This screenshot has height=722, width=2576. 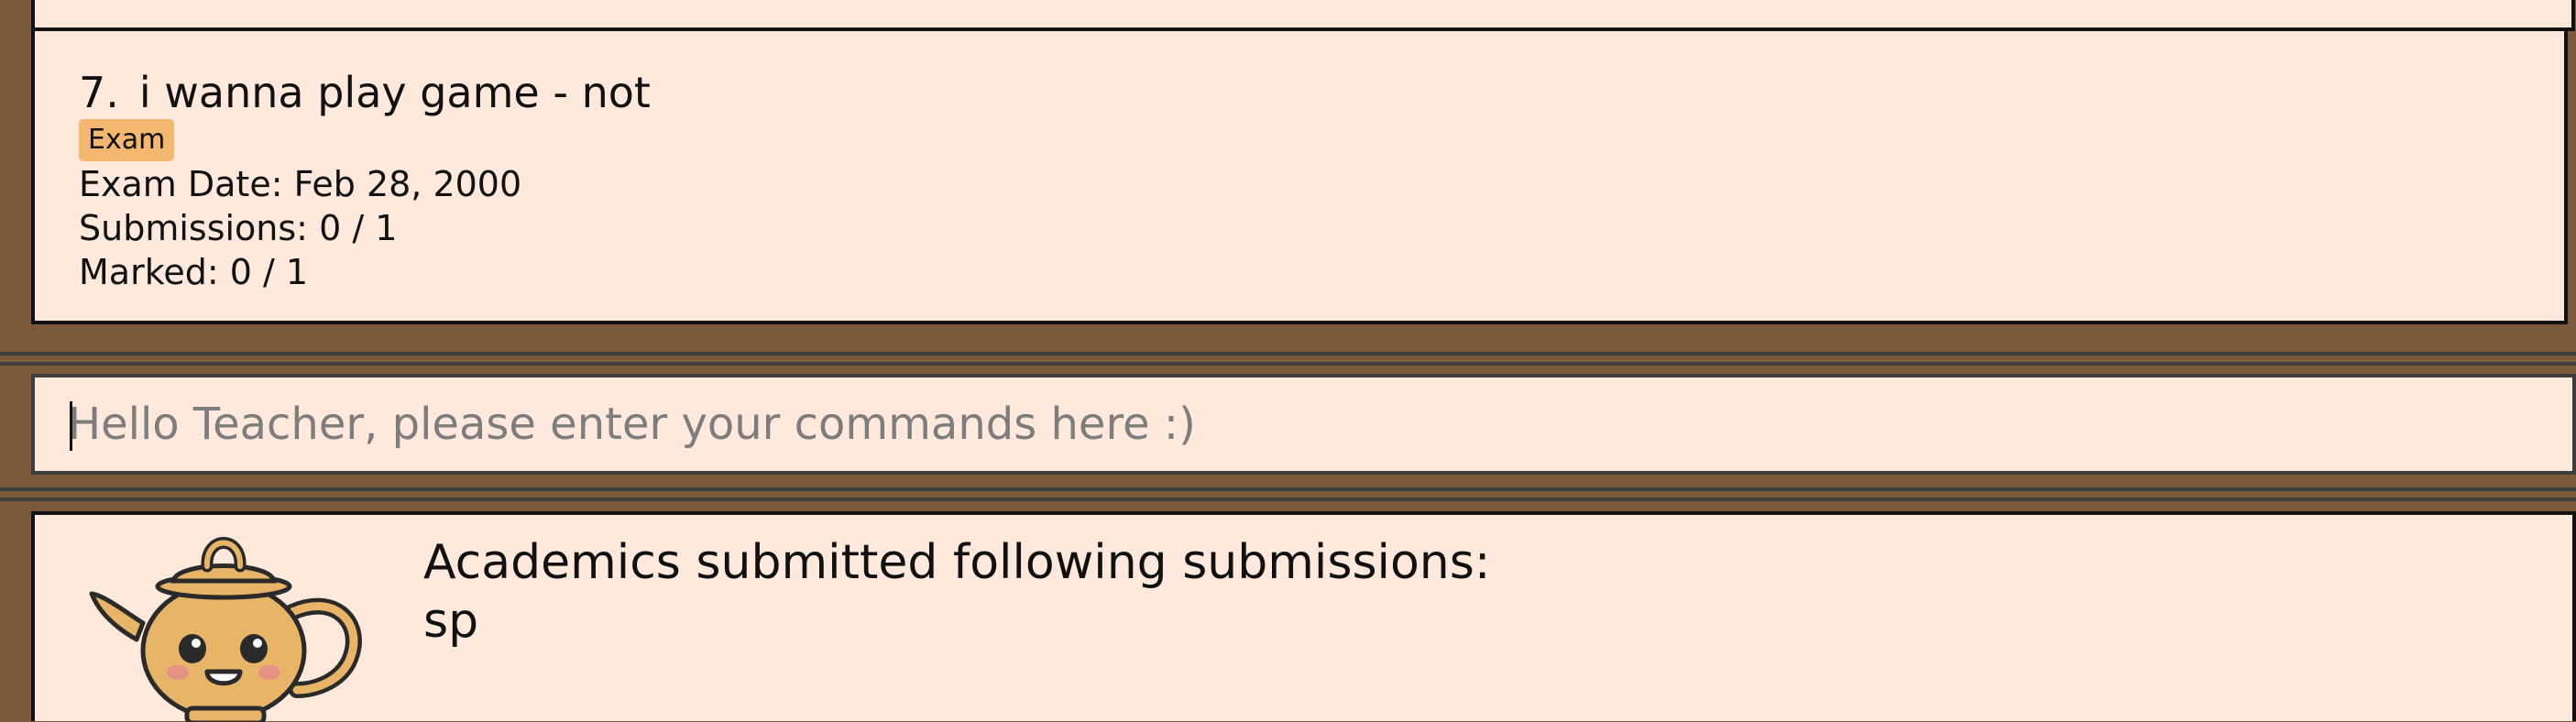 What do you see at coordinates (394, 92) in the screenshot?
I see `task-name: i wanna play game - not` at bounding box center [394, 92].